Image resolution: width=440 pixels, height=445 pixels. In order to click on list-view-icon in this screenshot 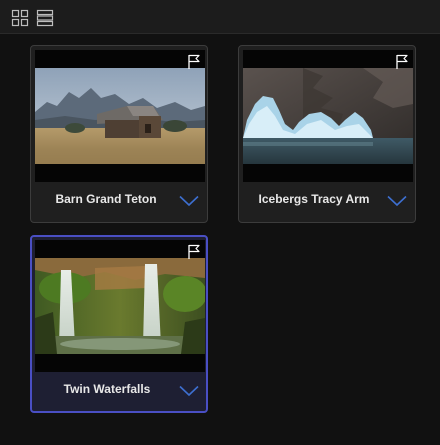, I will do `click(45, 18)`.